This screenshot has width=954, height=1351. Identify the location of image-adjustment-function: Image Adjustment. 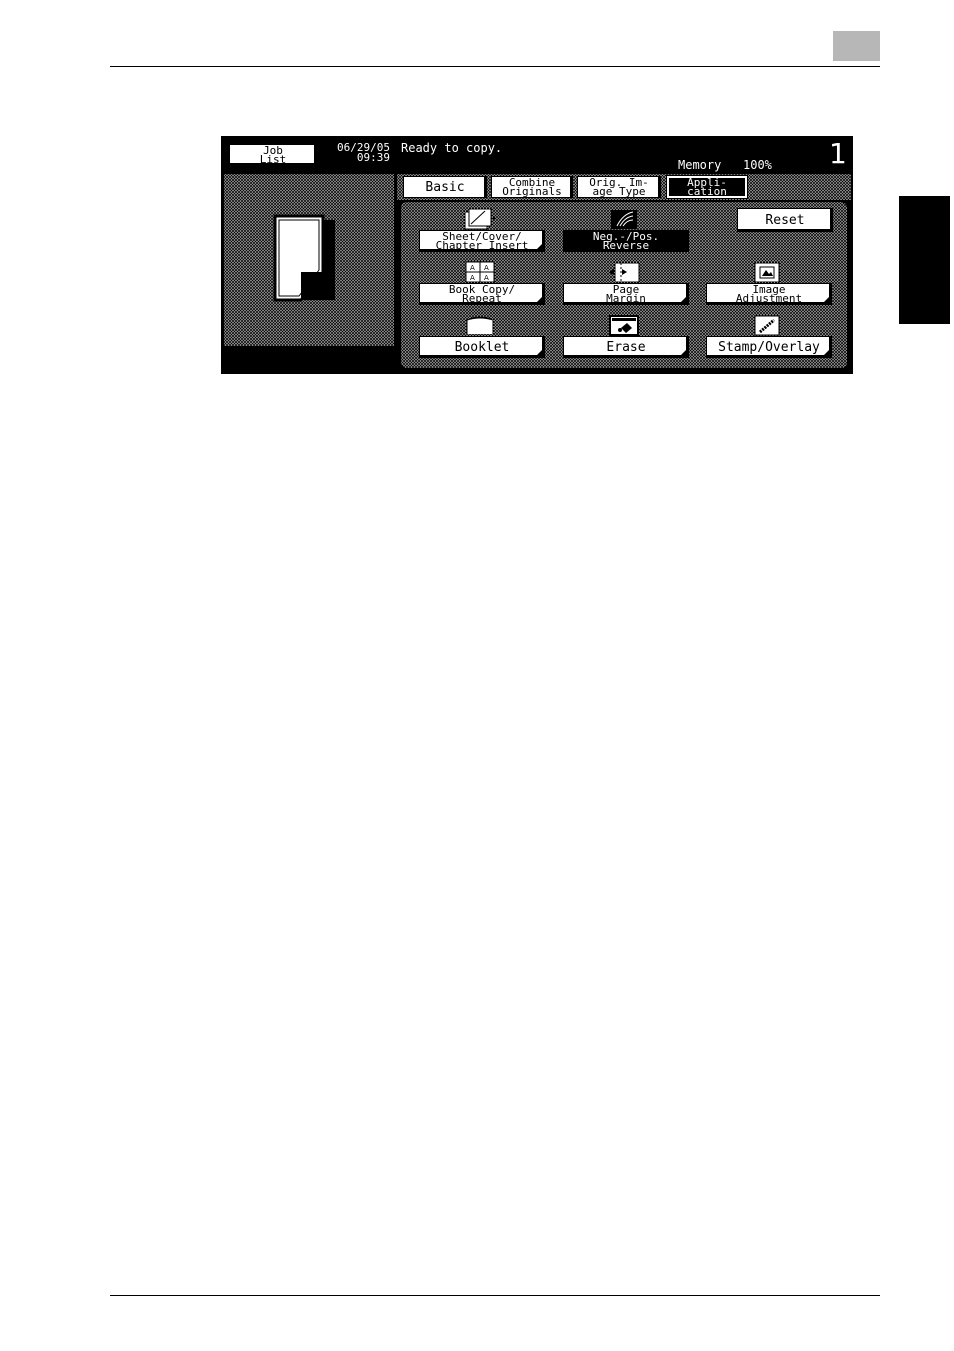
(770, 285).